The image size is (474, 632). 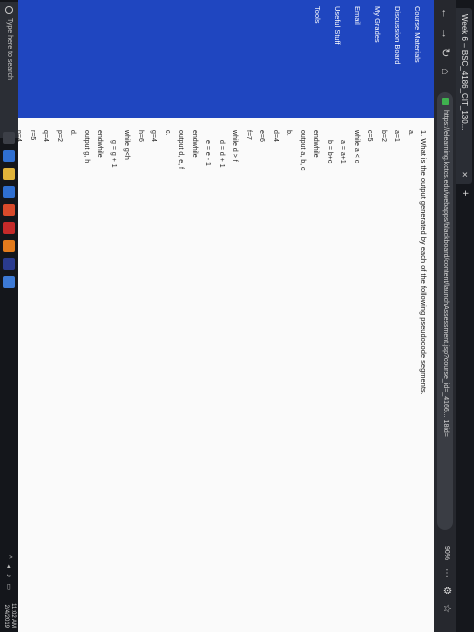 What do you see at coordinates (417, 34) in the screenshot?
I see `menu-item-course-materials: Course Materials` at bounding box center [417, 34].